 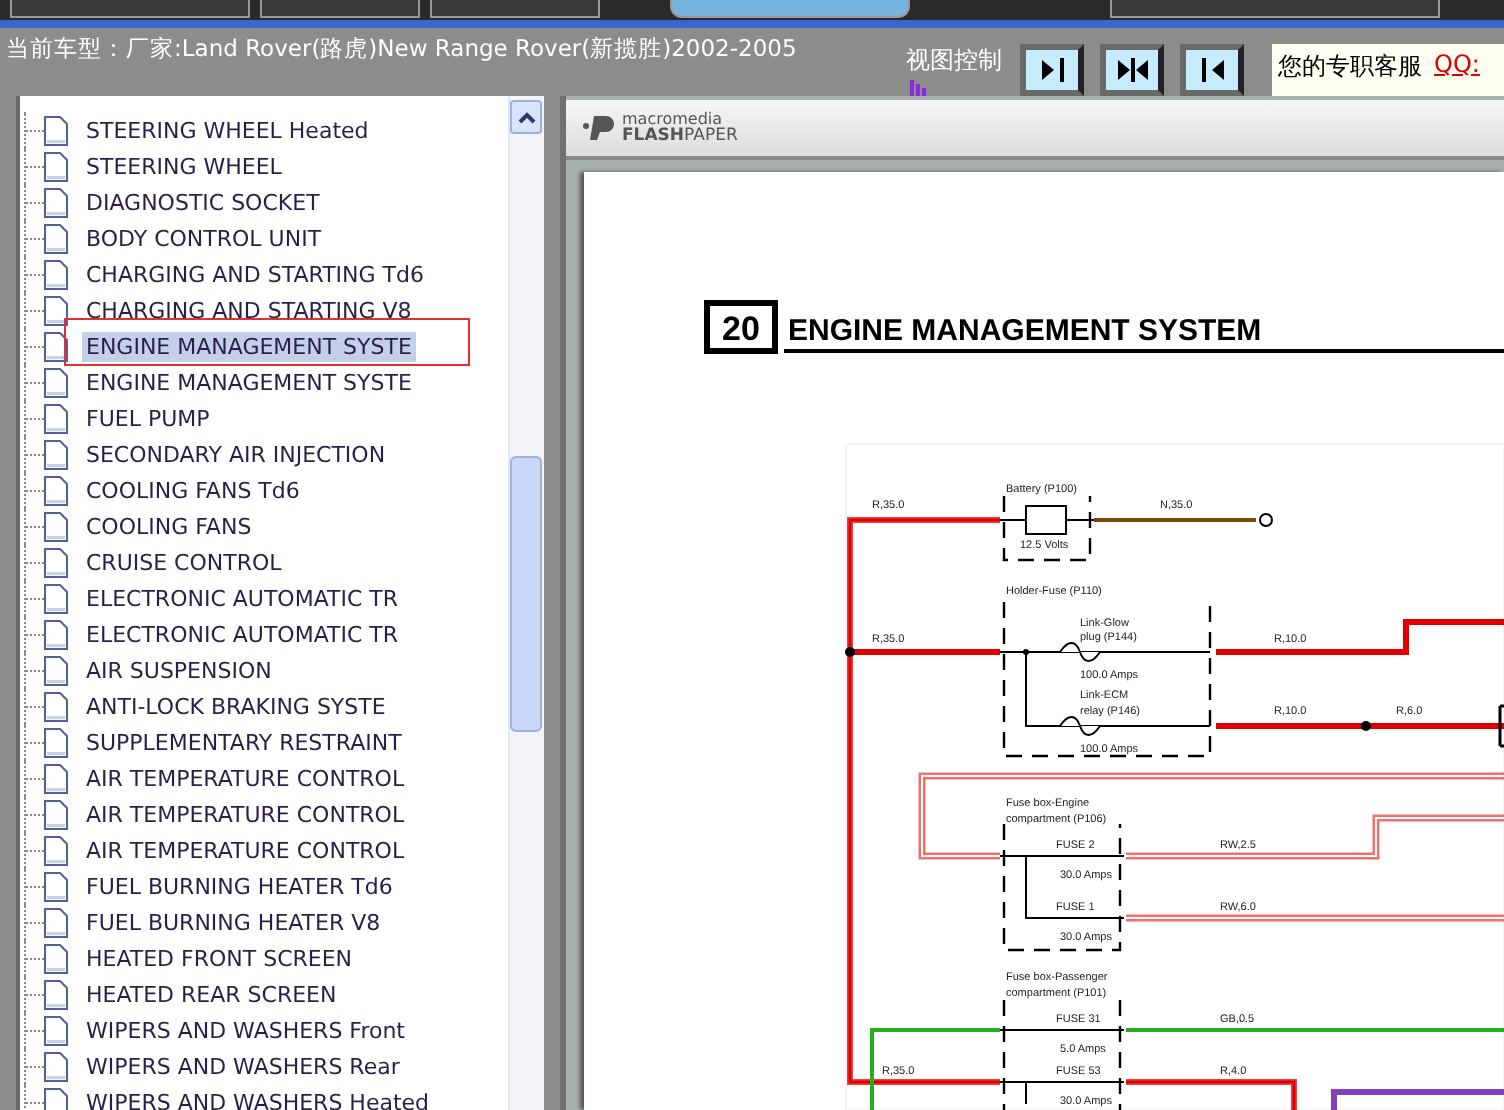 I want to click on tree-item: STEERING WHEEL, so click(x=184, y=166).